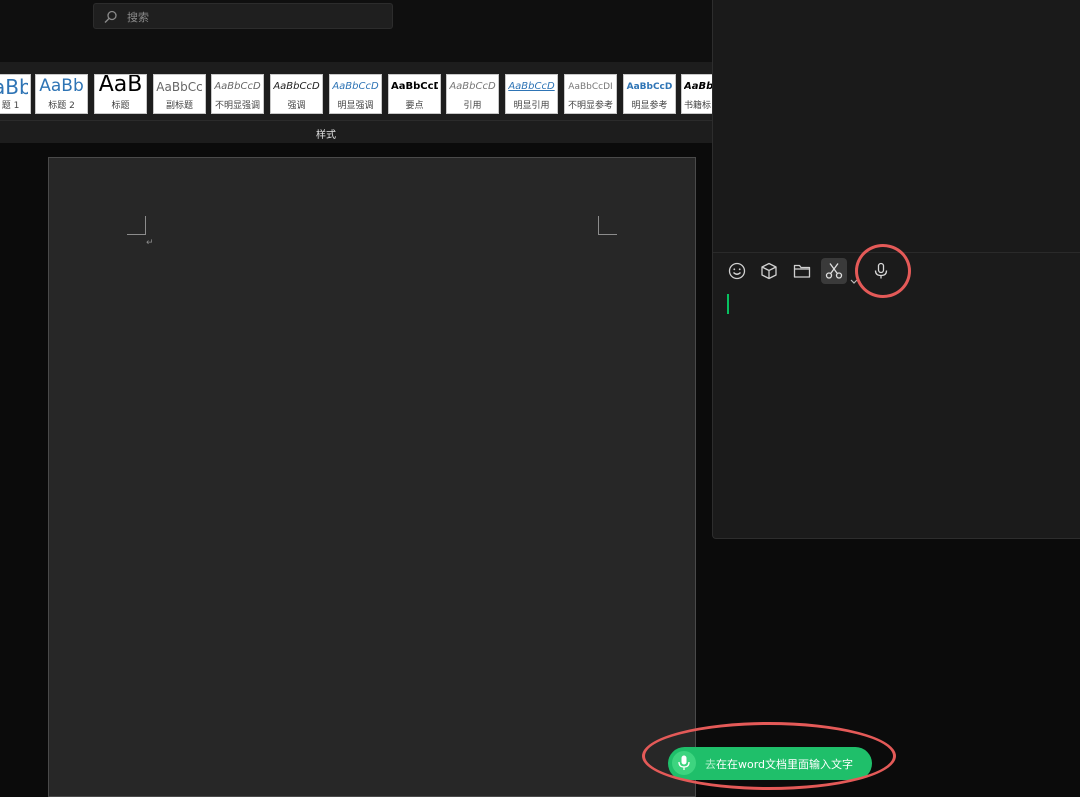 This screenshot has height=797, width=1080. I want to click on voice-transcript-partial: 去, so click(710, 764).